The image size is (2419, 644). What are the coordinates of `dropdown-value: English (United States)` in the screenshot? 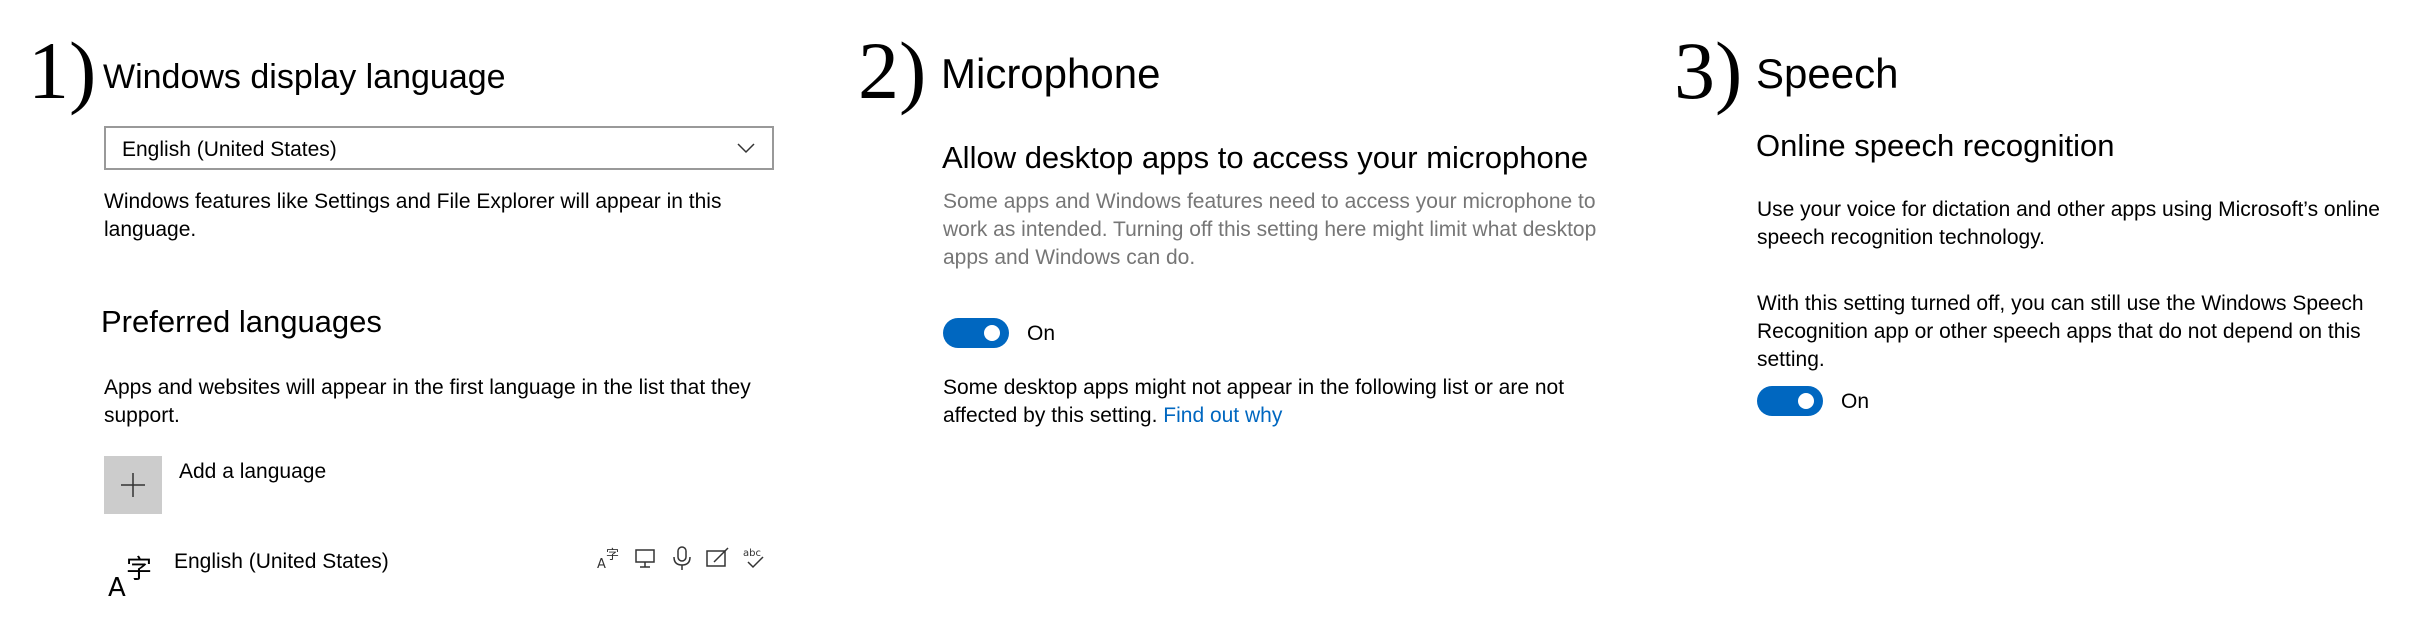 It's located at (229, 149).